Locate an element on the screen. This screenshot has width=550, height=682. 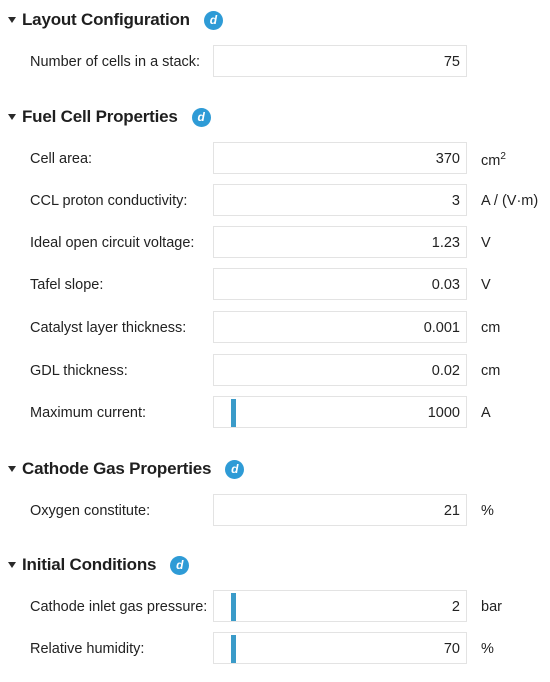
field-value: 370 is located at coordinates (447, 159).